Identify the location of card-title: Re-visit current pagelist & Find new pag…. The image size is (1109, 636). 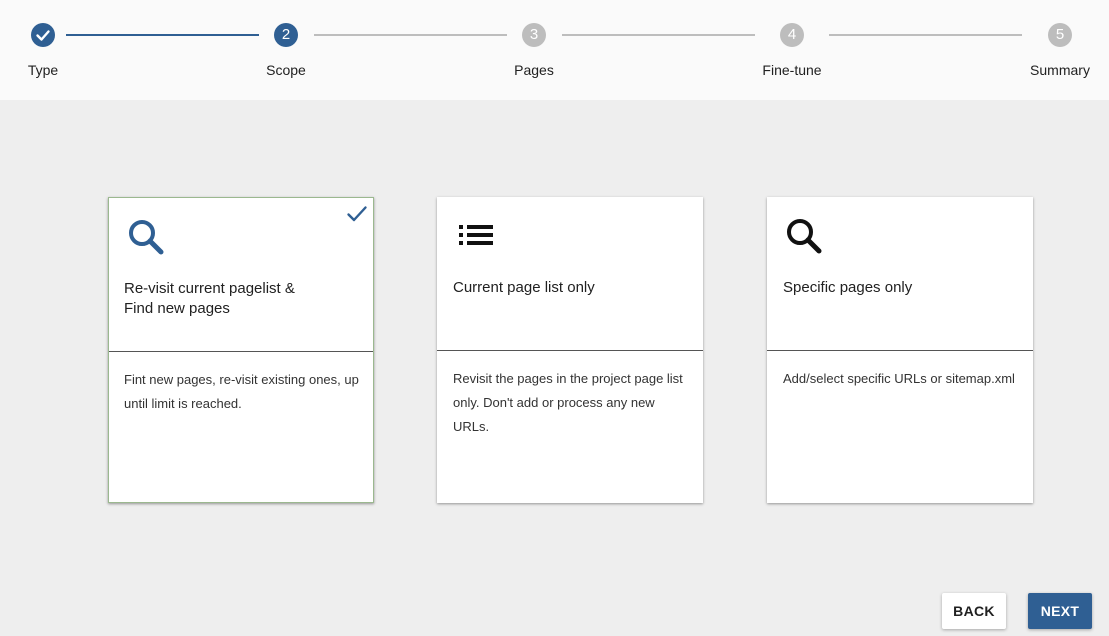
(209, 298).